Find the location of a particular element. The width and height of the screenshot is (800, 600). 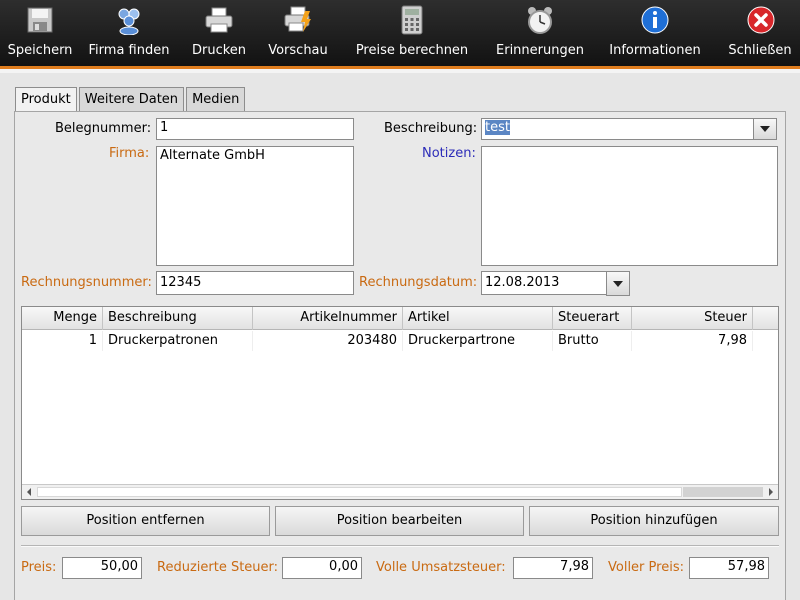

scroll-left-icon is located at coordinates (29, 492).